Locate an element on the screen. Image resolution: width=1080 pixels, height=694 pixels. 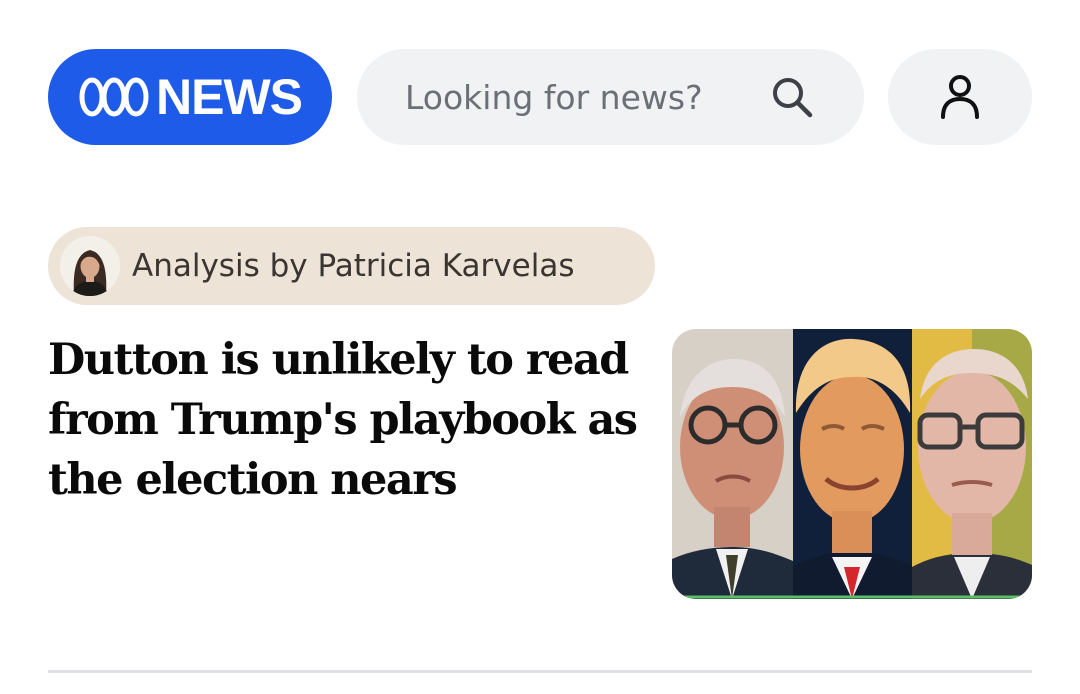
account-icon is located at coordinates (960, 97).